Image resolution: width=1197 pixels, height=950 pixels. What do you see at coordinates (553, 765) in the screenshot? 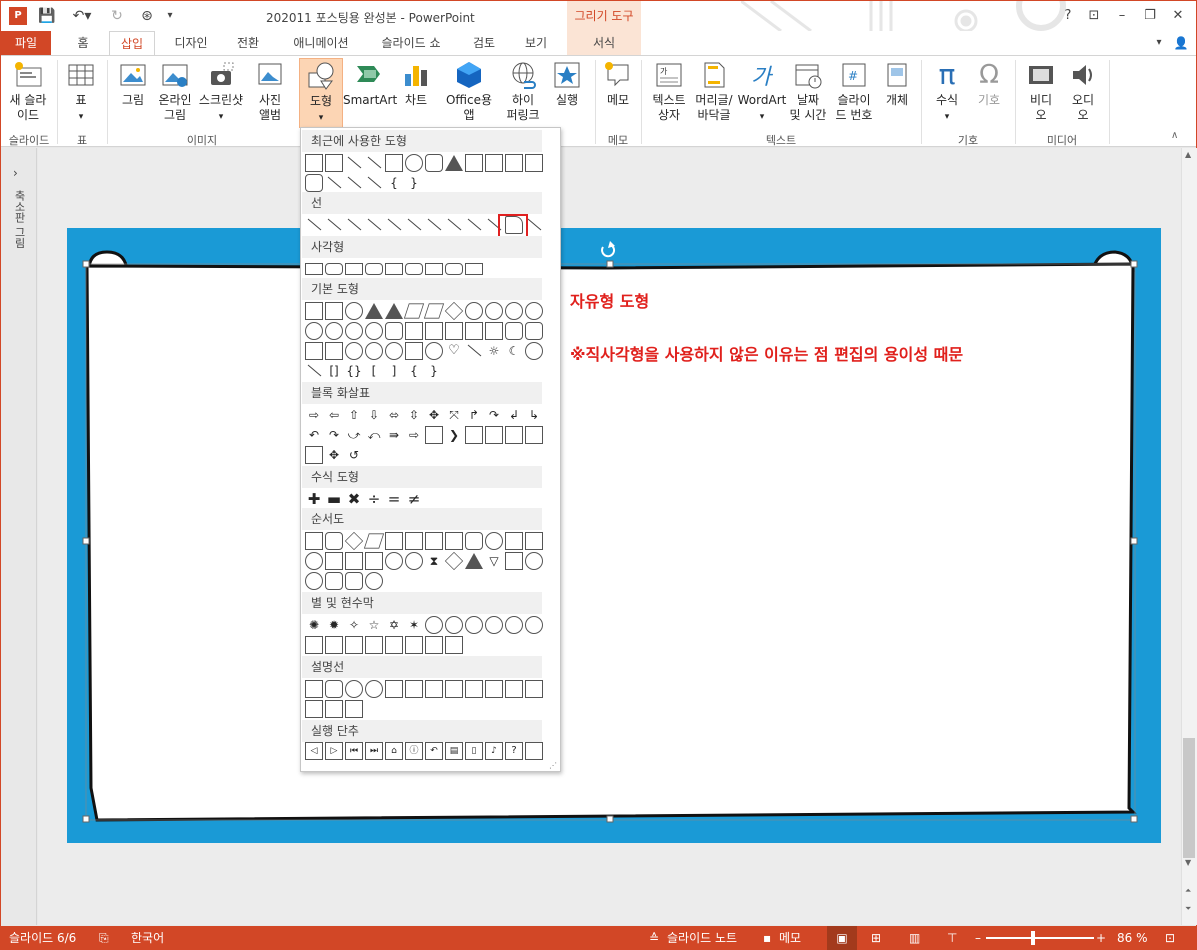
I see `resize-grip-icon: ⋰` at bounding box center [553, 765].